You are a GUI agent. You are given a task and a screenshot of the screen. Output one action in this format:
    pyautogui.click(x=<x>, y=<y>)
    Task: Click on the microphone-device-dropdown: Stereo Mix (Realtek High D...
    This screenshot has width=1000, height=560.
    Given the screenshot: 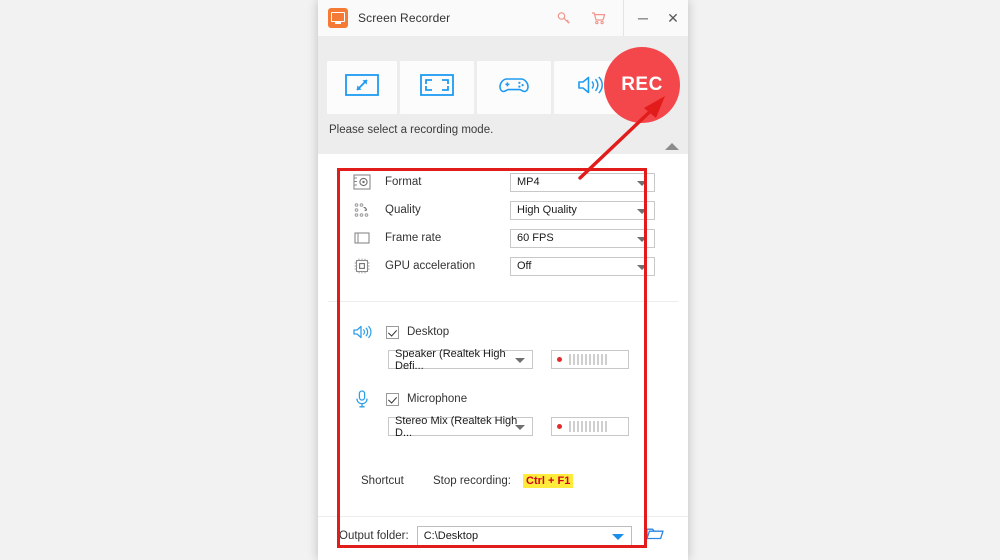 What is the action you would take?
    pyautogui.click(x=460, y=426)
    